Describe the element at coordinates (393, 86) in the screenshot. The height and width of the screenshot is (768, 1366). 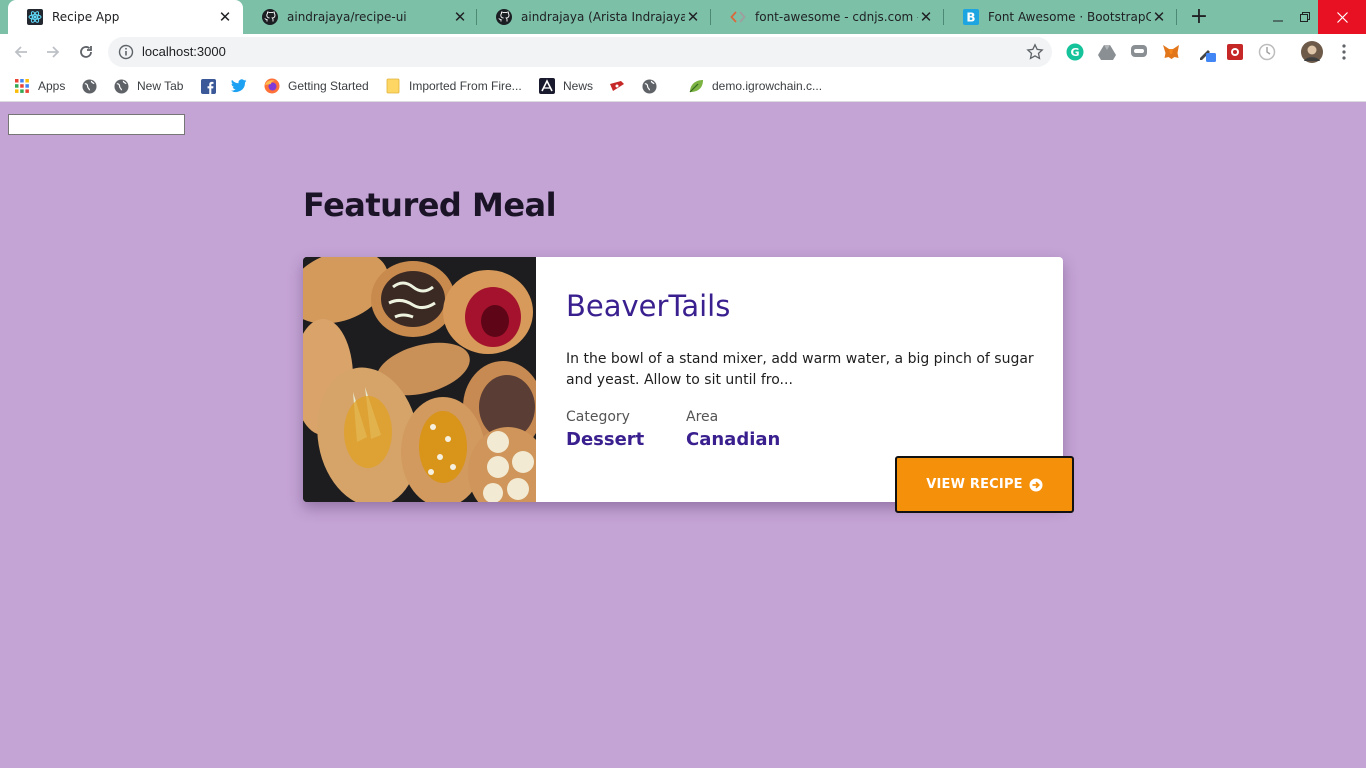
I see `folder-icon` at that location.